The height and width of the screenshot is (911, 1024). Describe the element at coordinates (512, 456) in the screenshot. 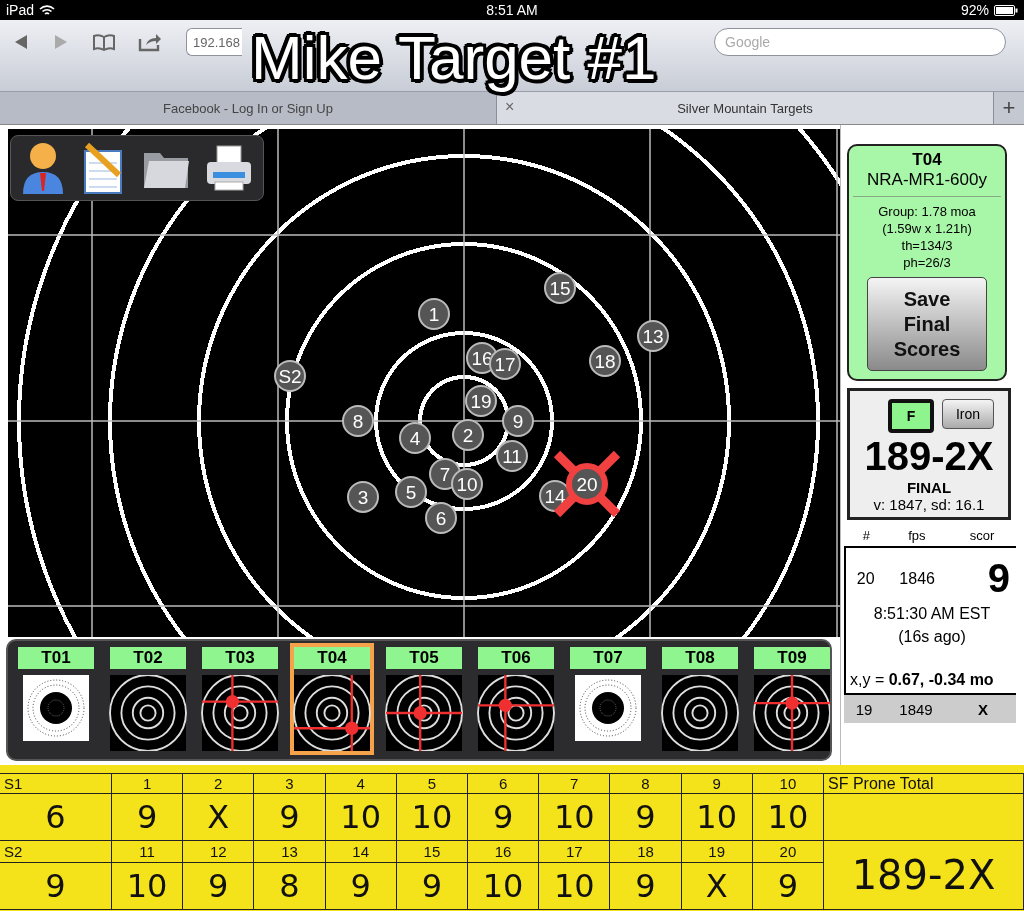

I see `shot-marker: 11` at that location.